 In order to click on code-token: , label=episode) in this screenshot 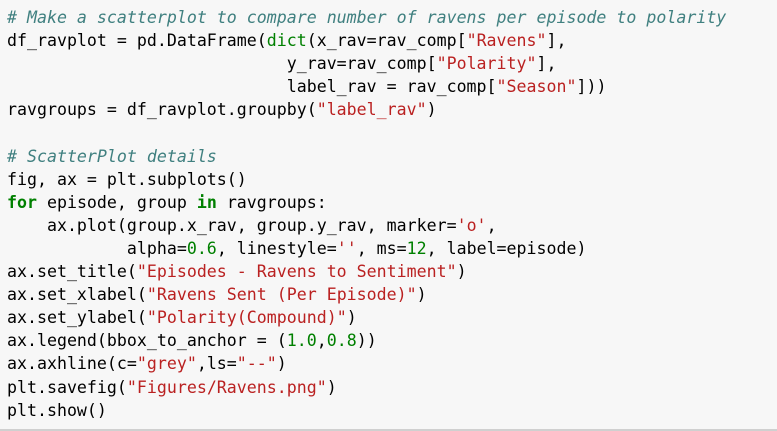, I will do `click(506, 248)`.